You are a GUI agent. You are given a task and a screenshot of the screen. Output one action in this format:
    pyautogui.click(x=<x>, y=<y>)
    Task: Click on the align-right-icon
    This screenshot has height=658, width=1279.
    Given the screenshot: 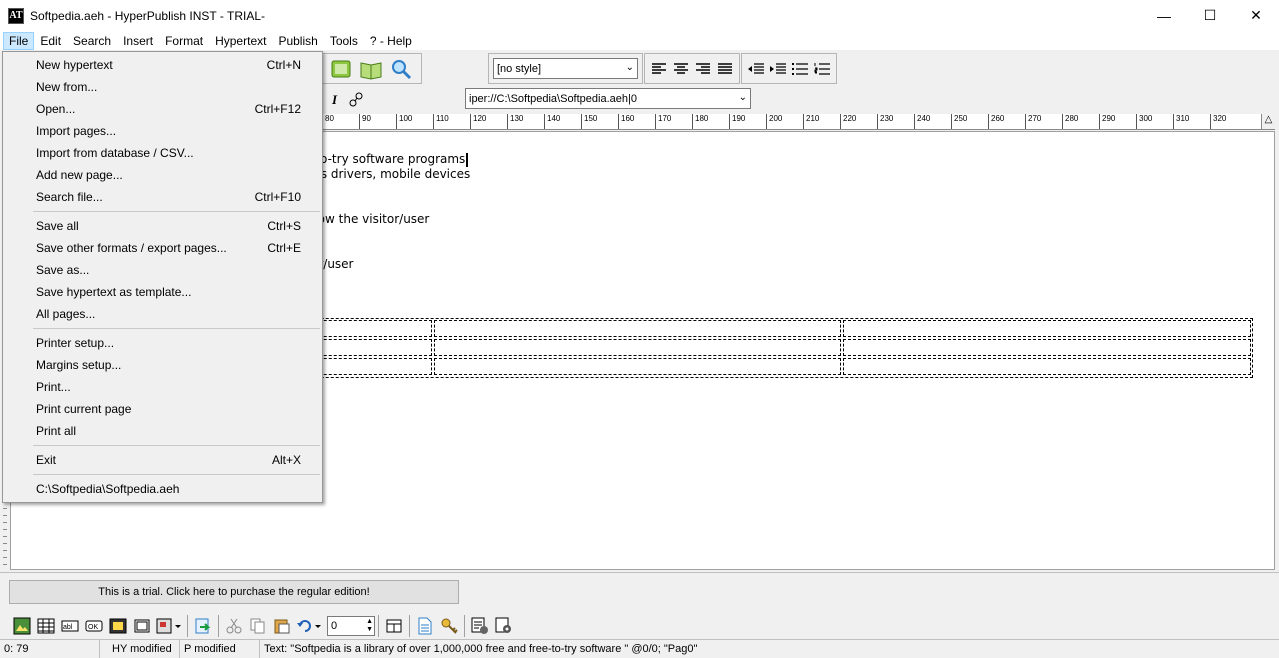 What is the action you would take?
    pyautogui.click(x=703, y=68)
    